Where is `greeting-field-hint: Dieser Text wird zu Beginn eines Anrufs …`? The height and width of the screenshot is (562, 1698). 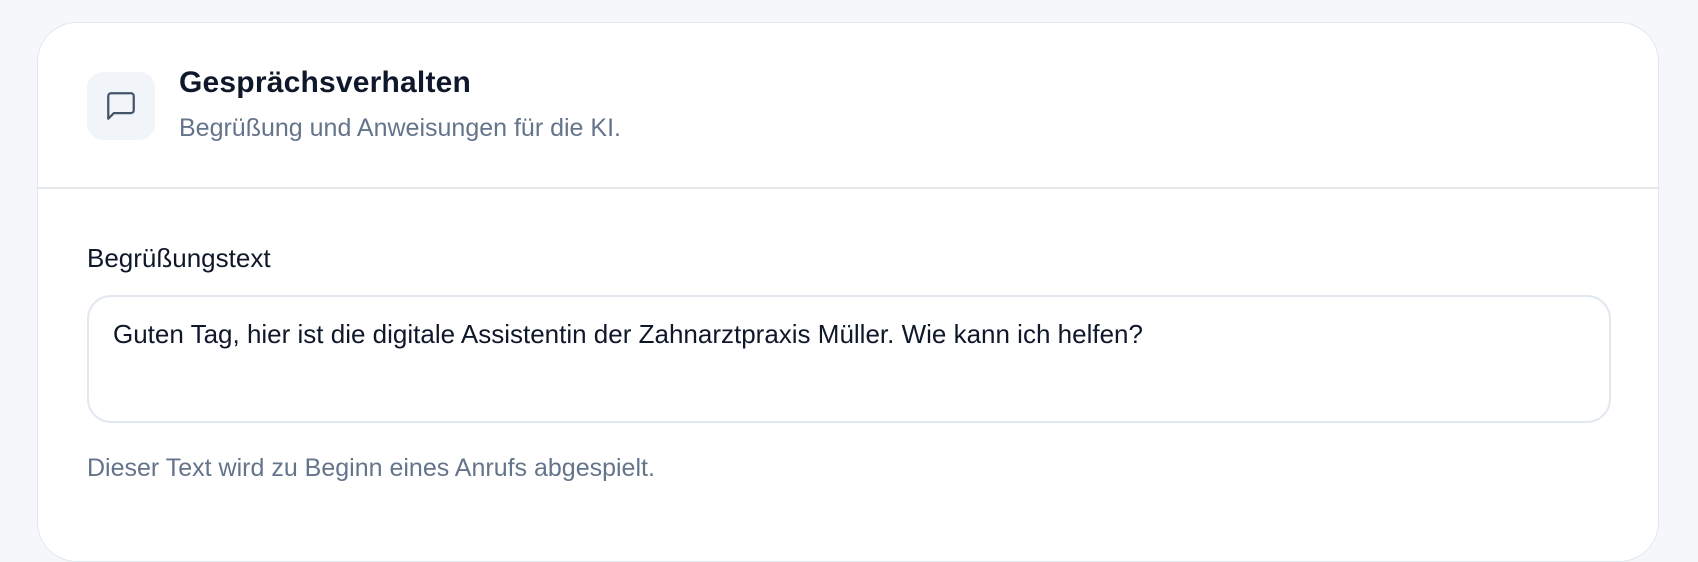 greeting-field-hint: Dieser Text wird zu Beginn eines Anrufs … is located at coordinates (371, 468).